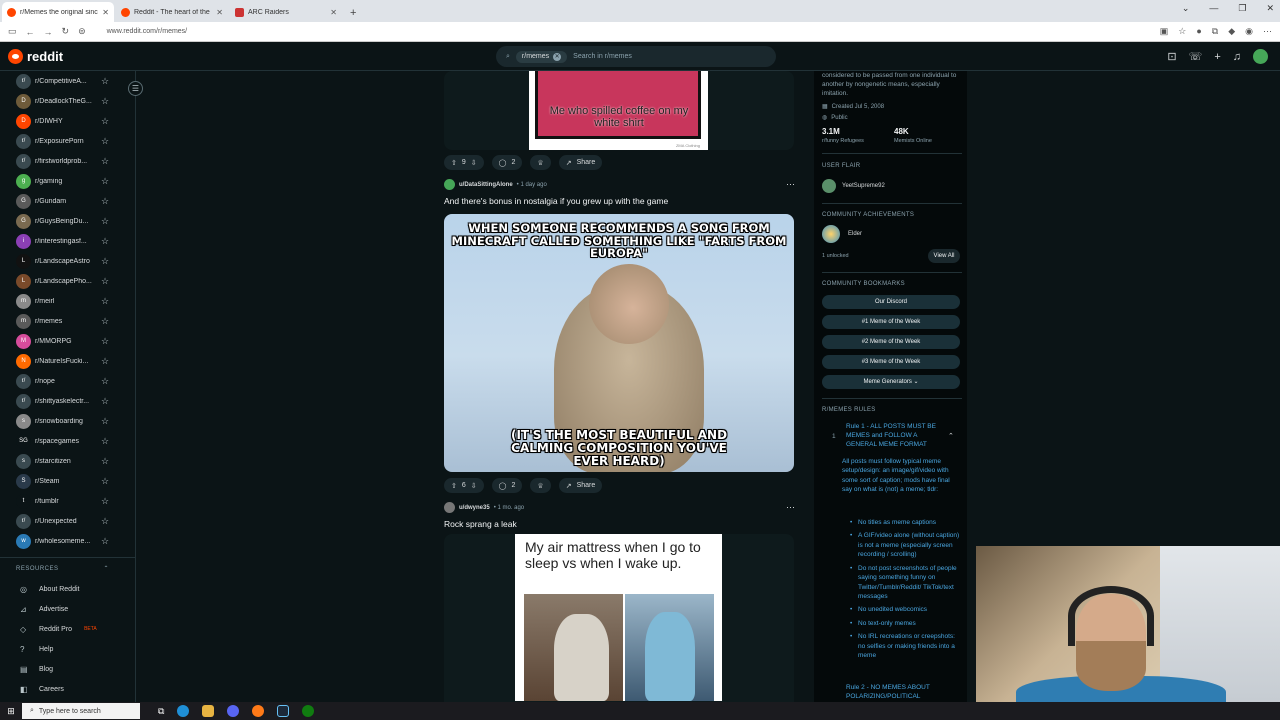  Describe the element at coordinates (66, 31) in the screenshot. I see `reload-icon: ↻` at that location.